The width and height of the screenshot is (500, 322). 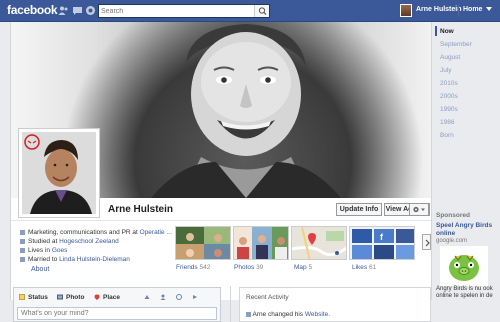 I want to click on friends-tile, so click(x=203, y=243).